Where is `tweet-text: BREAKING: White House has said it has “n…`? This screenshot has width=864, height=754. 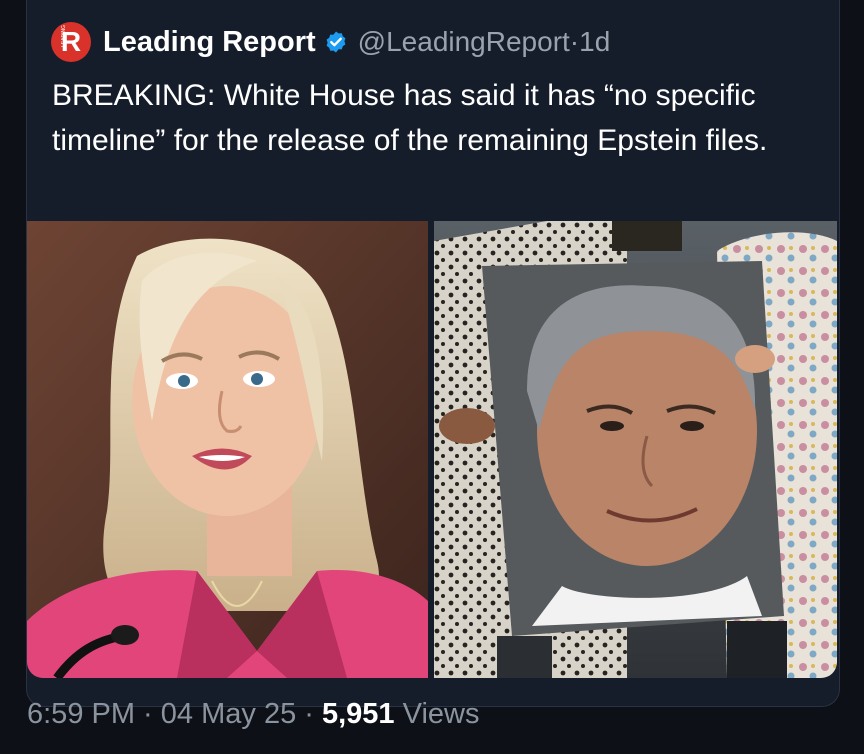
tweet-text: BREAKING: White House has said it has “n… is located at coordinates (410, 118).